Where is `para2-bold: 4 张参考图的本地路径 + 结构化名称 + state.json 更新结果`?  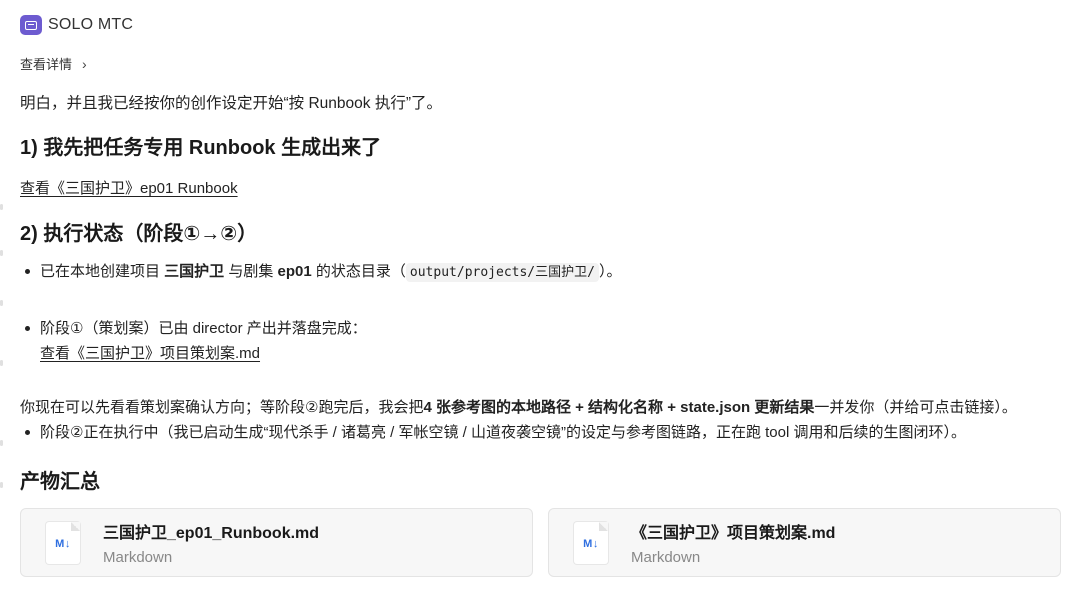
para2-bold: 4 张参考图的本地路径 + 结构化名称 + state.json 更新结果 is located at coordinates (619, 407).